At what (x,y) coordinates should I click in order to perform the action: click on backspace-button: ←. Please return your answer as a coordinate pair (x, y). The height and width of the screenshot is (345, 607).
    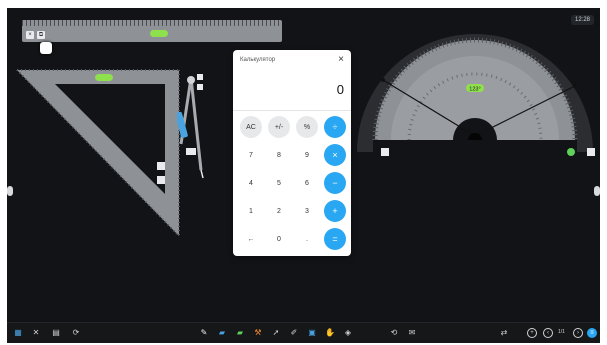
    Looking at the image, I should click on (251, 239).